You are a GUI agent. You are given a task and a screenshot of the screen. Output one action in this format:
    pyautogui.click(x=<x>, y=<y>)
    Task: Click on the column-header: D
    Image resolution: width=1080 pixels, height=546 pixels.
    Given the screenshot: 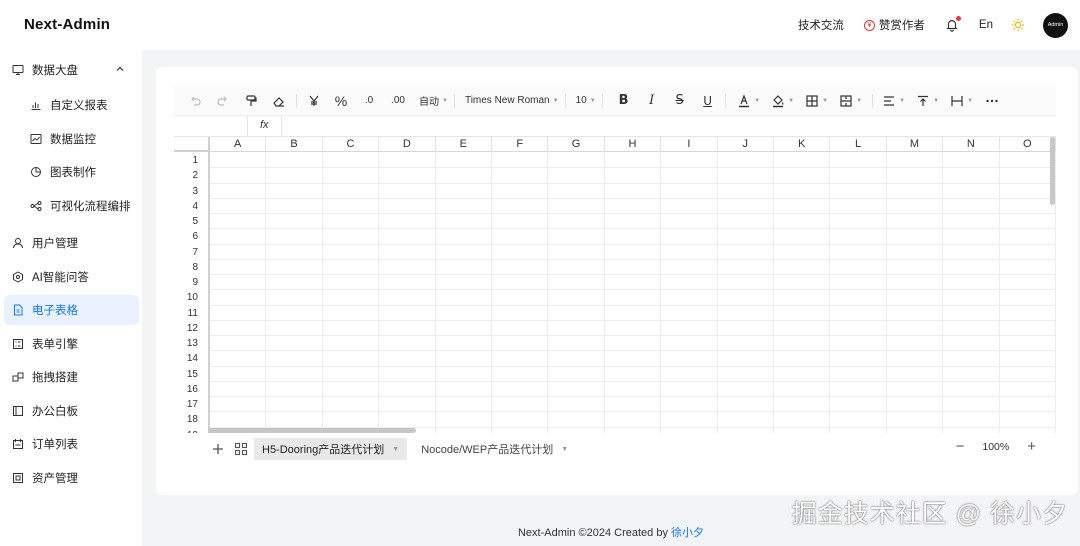 What is the action you would take?
    pyautogui.click(x=407, y=144)
    